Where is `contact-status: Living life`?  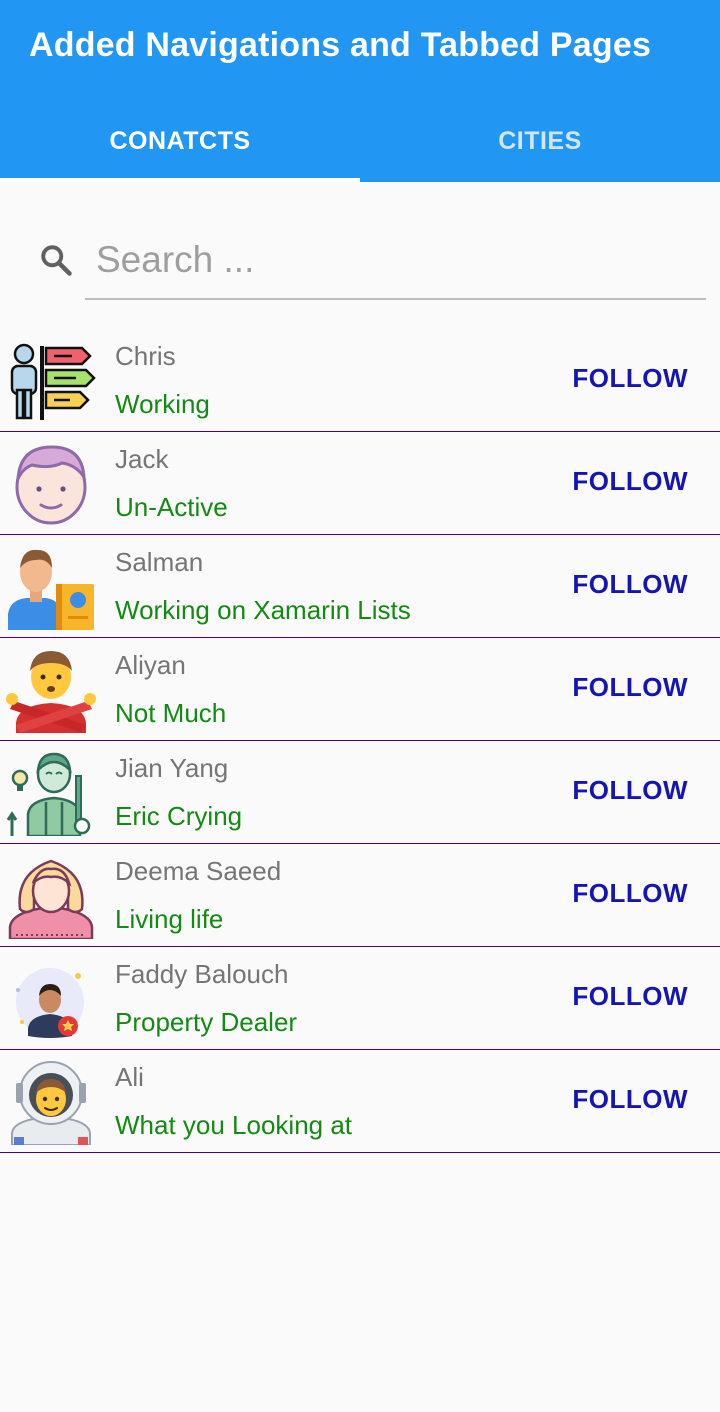
contact-status: Living life is located at coordinates (169, 919).